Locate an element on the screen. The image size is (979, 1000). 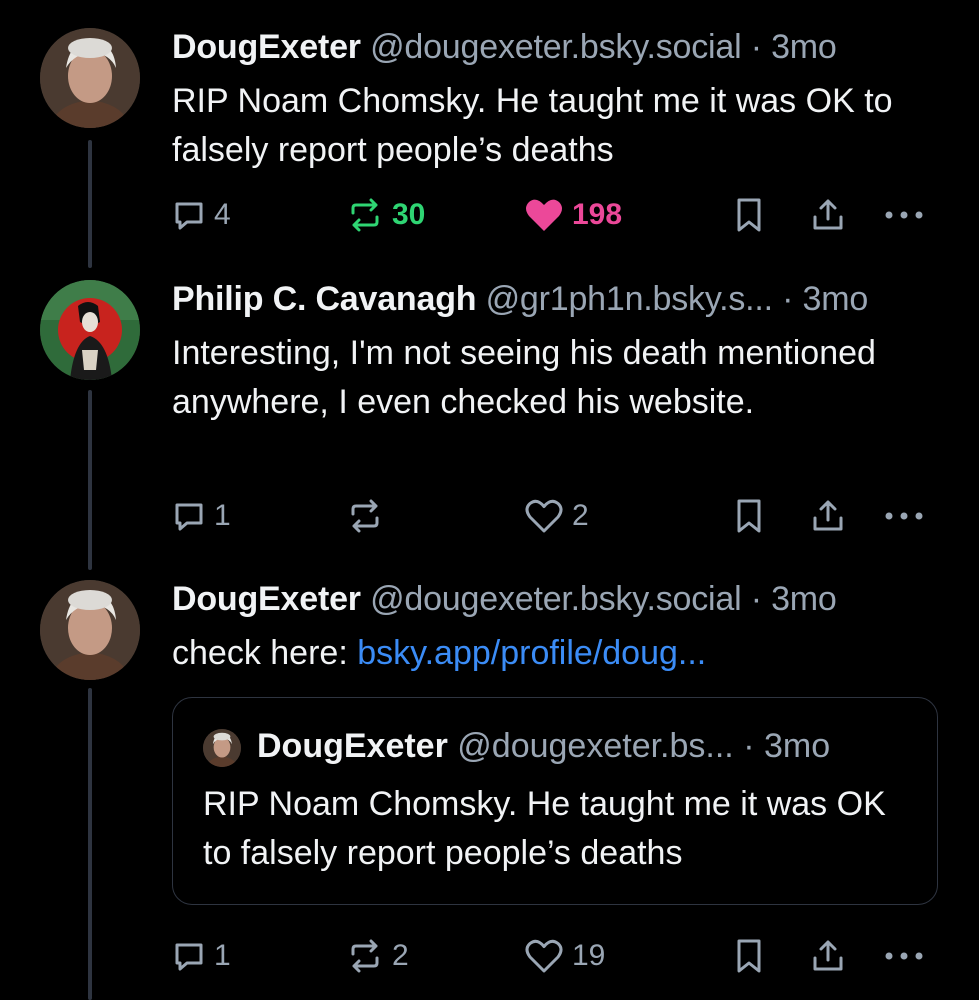
repost-count: 2 is located at coordinates (400, 955).